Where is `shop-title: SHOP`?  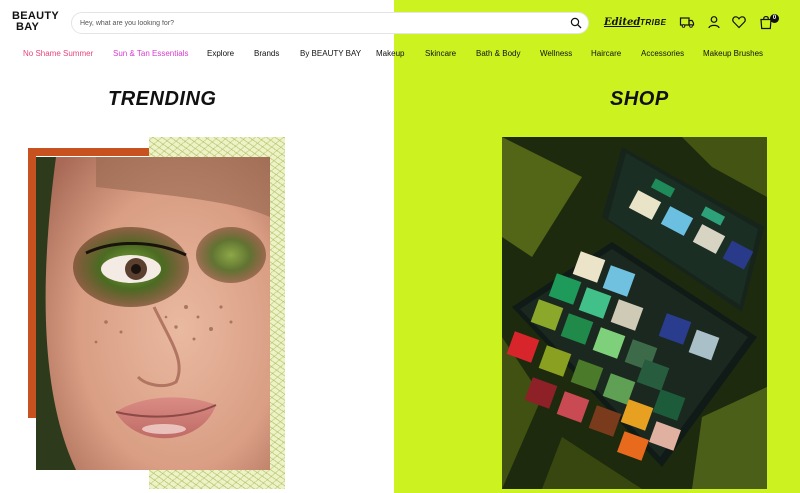
shop-title: SHOP is located at coordinates (639, 99).